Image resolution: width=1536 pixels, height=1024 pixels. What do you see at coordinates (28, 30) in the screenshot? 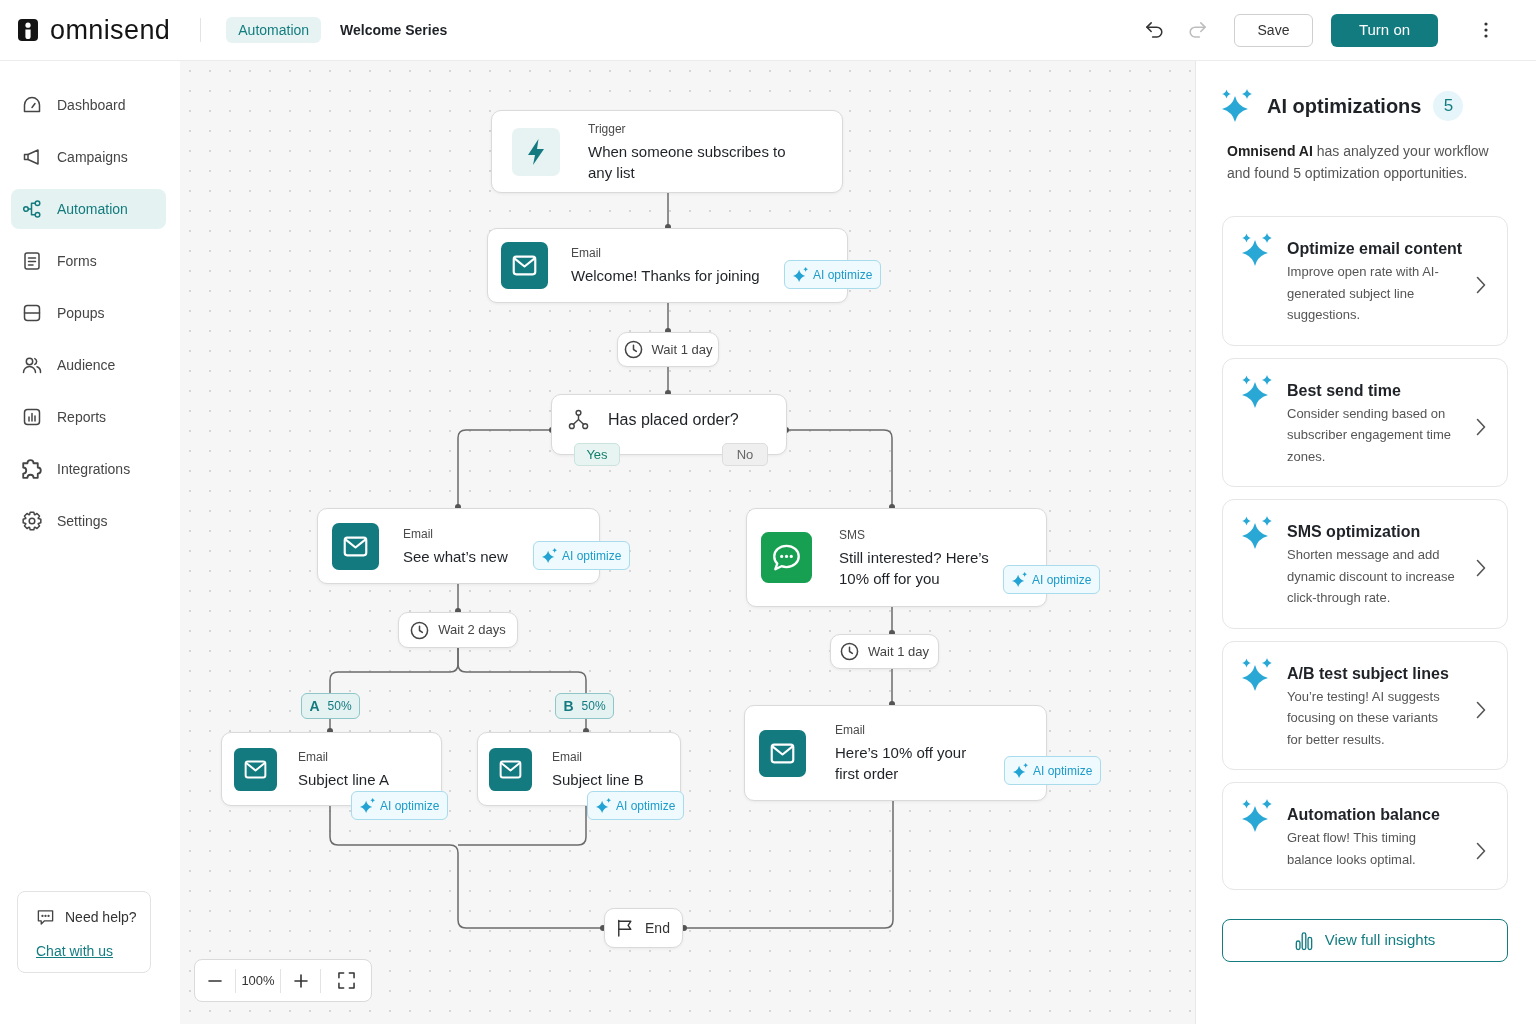
I see `logo-icon` at bounding box center [28, 30].